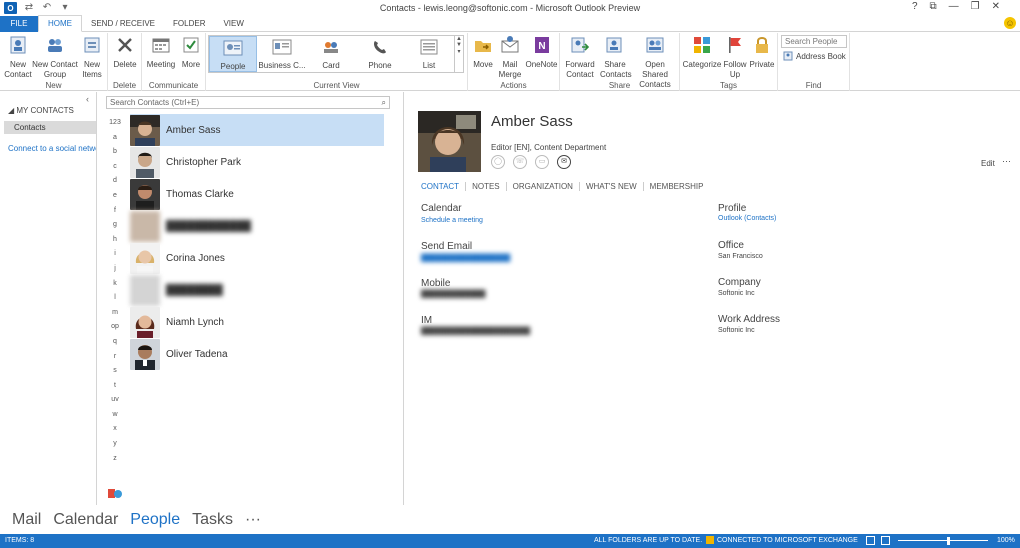  Describe the element at coordinates (580, 57) in the screenshot. I see `forward-contact-button: Forward Contact` at that location.